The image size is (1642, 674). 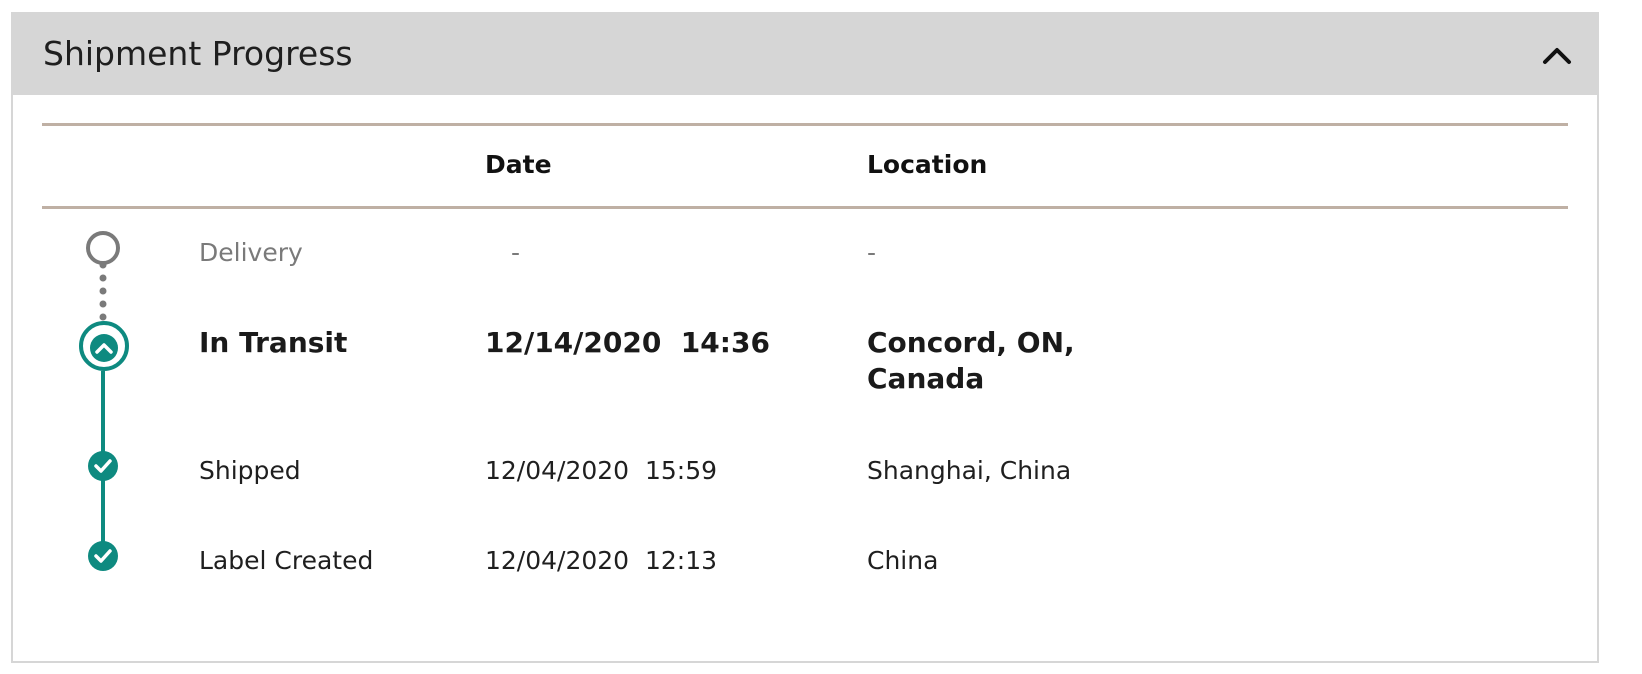 What do you see at coordinates (286, 560) in the screenshot?
I see `status-label: Label Created` at bounding box center [286, 560].